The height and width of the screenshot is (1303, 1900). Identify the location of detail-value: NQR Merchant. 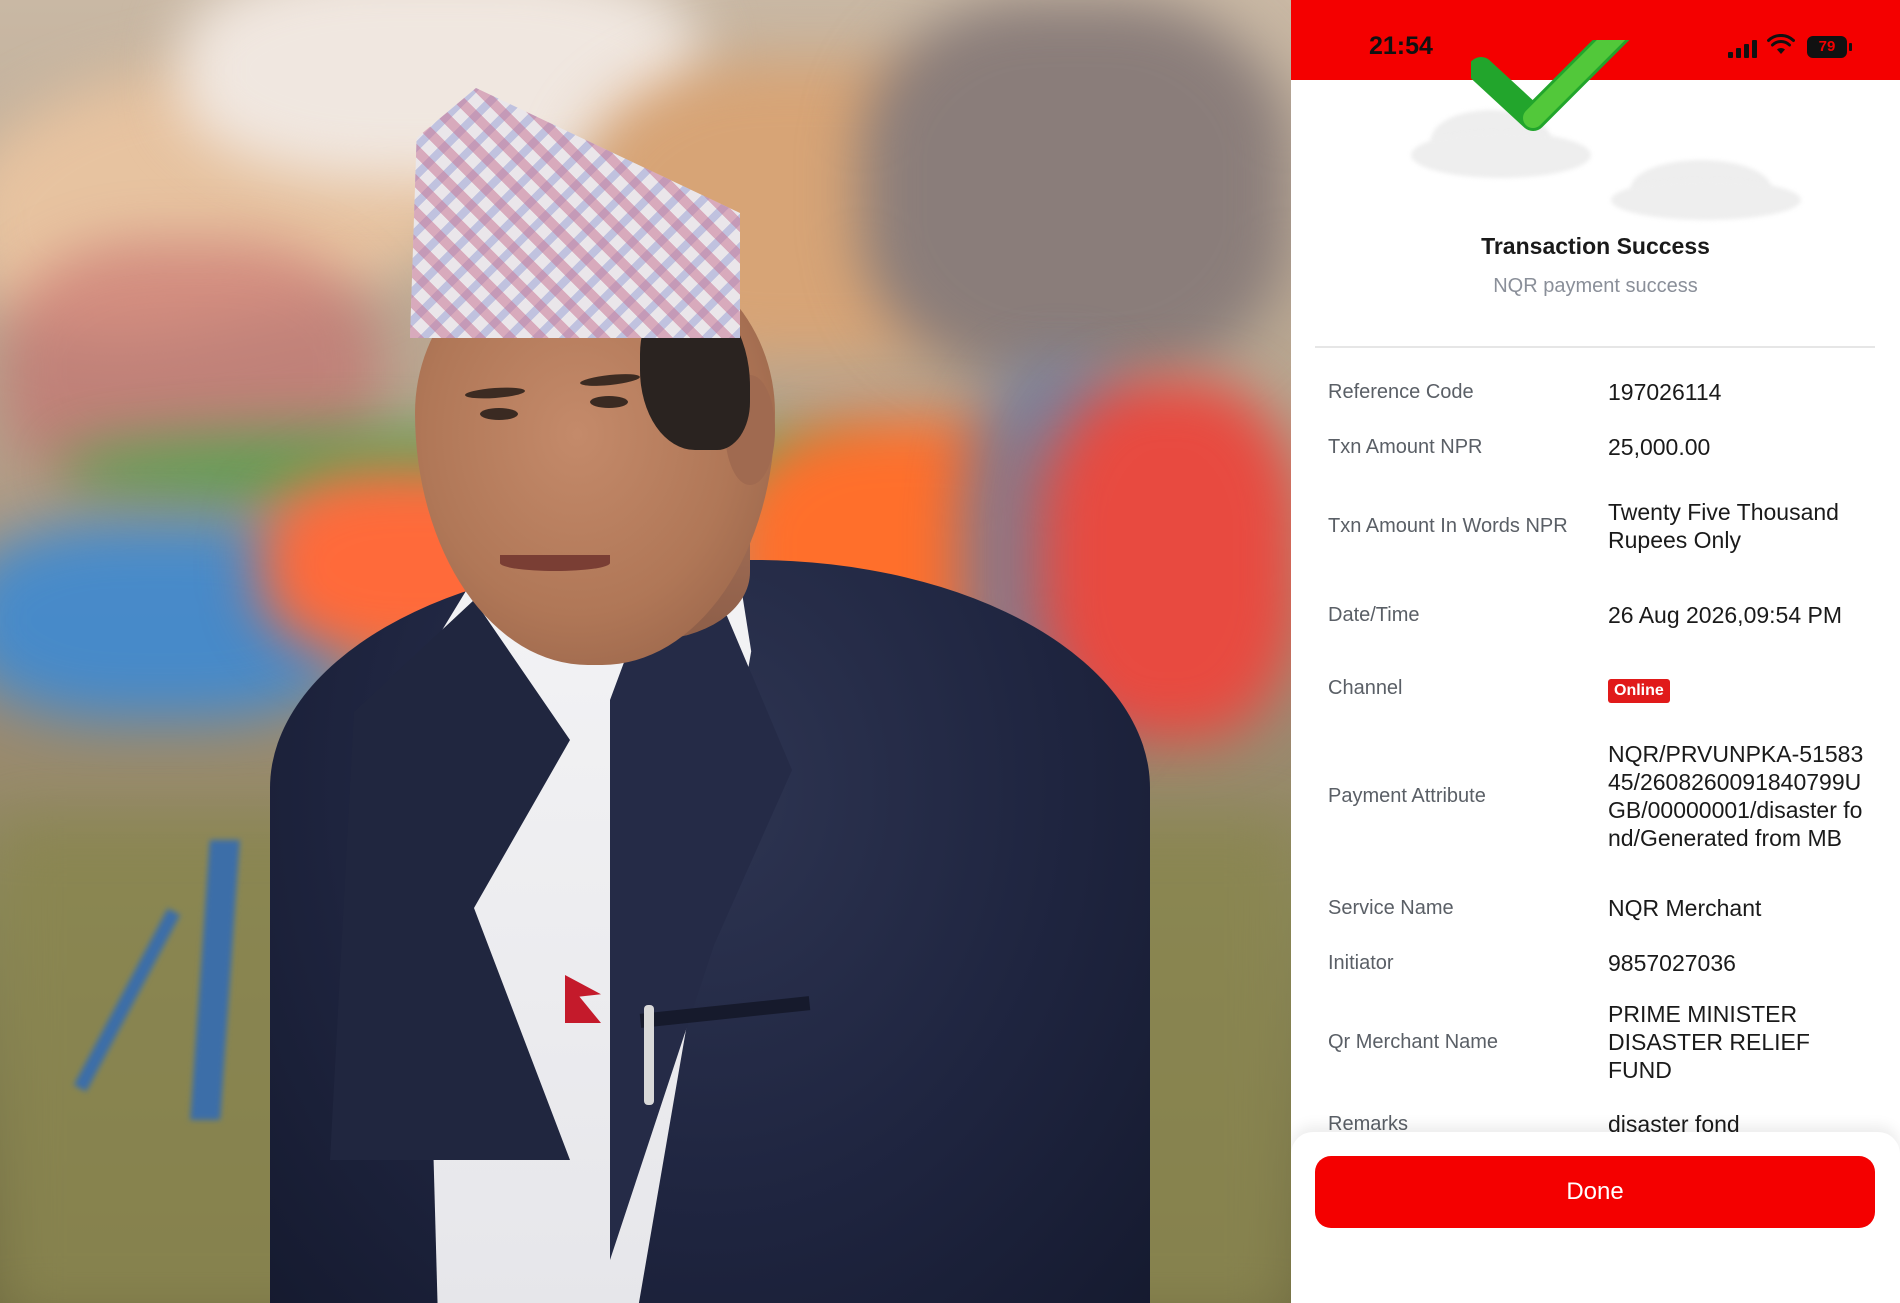
(1685, 908).